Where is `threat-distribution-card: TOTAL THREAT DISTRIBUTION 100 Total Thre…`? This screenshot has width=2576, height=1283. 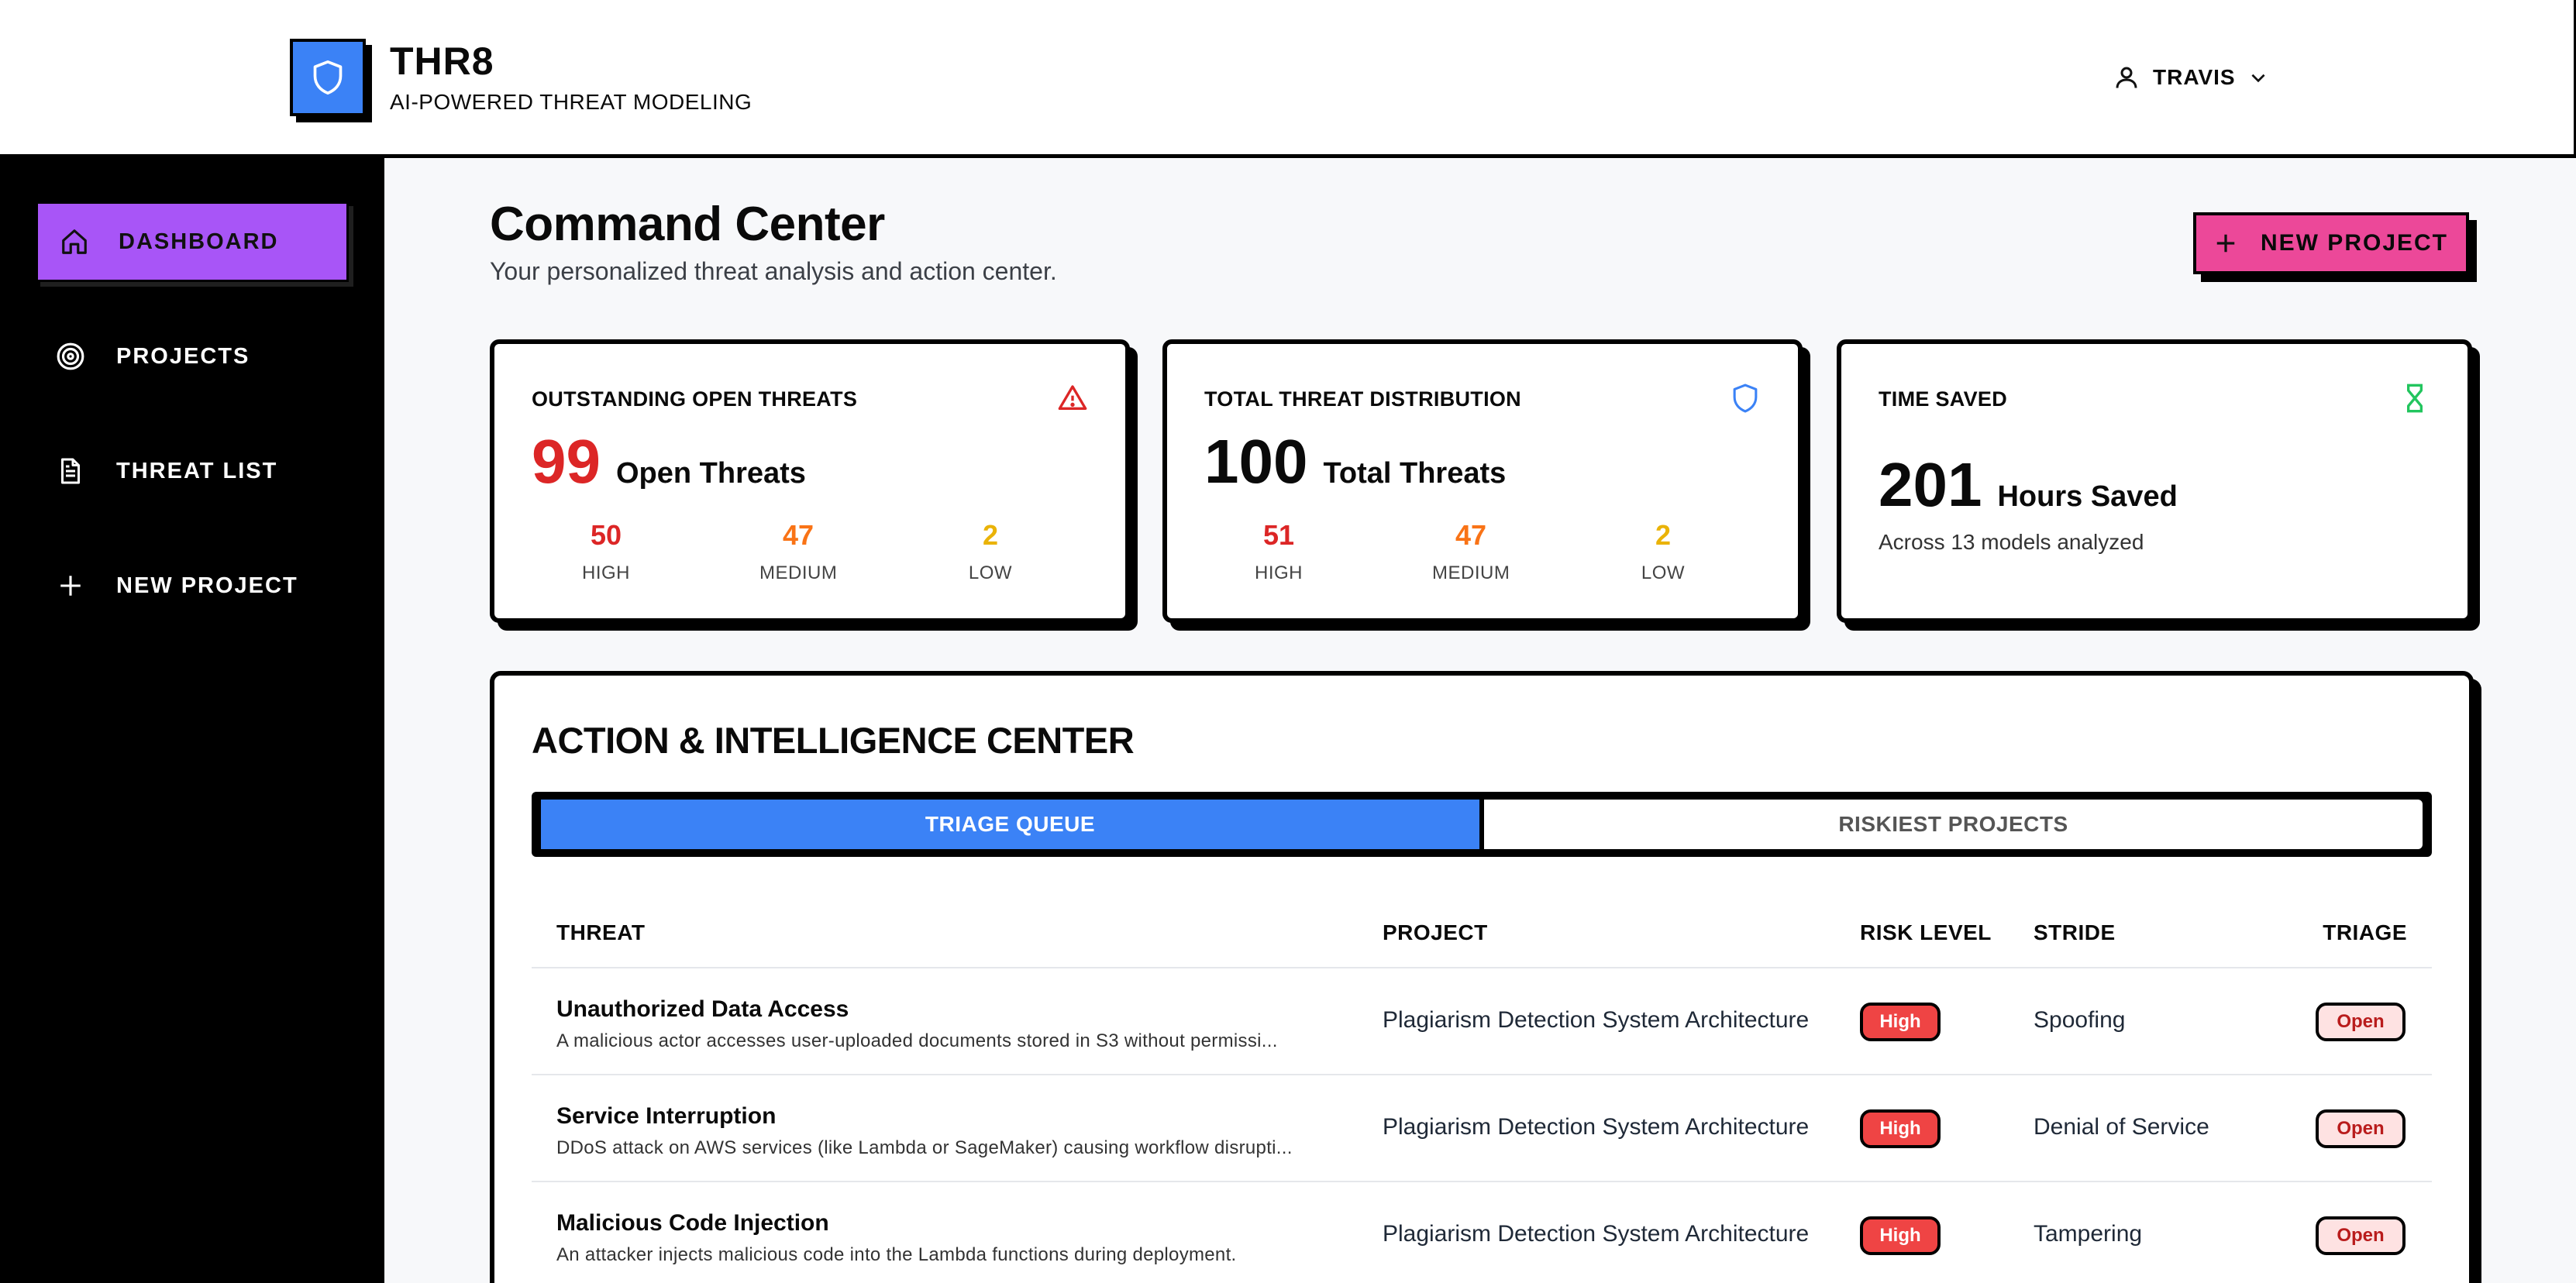
threat-distribution-card: TOTAL THREAT DISTRIBUTION 100 Total Thre… is located at coordinates (1482, 481).